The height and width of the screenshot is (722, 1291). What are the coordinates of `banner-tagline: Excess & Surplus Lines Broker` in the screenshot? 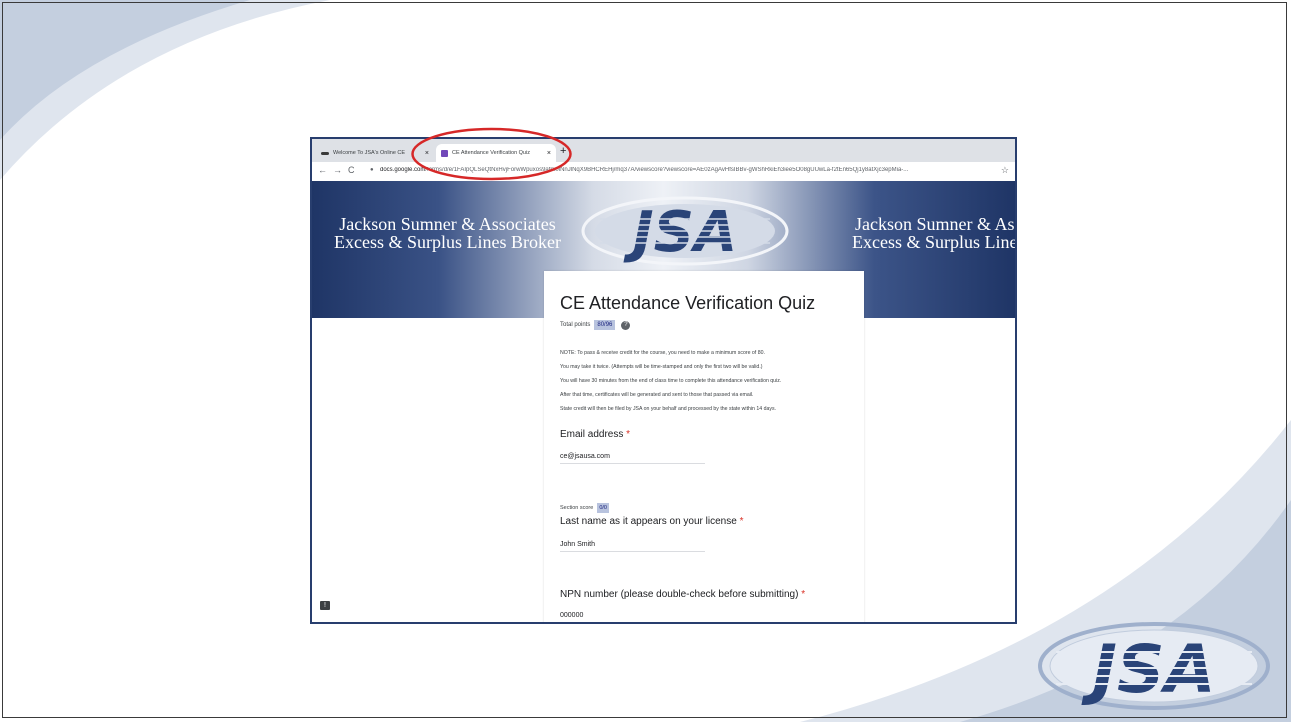 It's located at (447, 242).